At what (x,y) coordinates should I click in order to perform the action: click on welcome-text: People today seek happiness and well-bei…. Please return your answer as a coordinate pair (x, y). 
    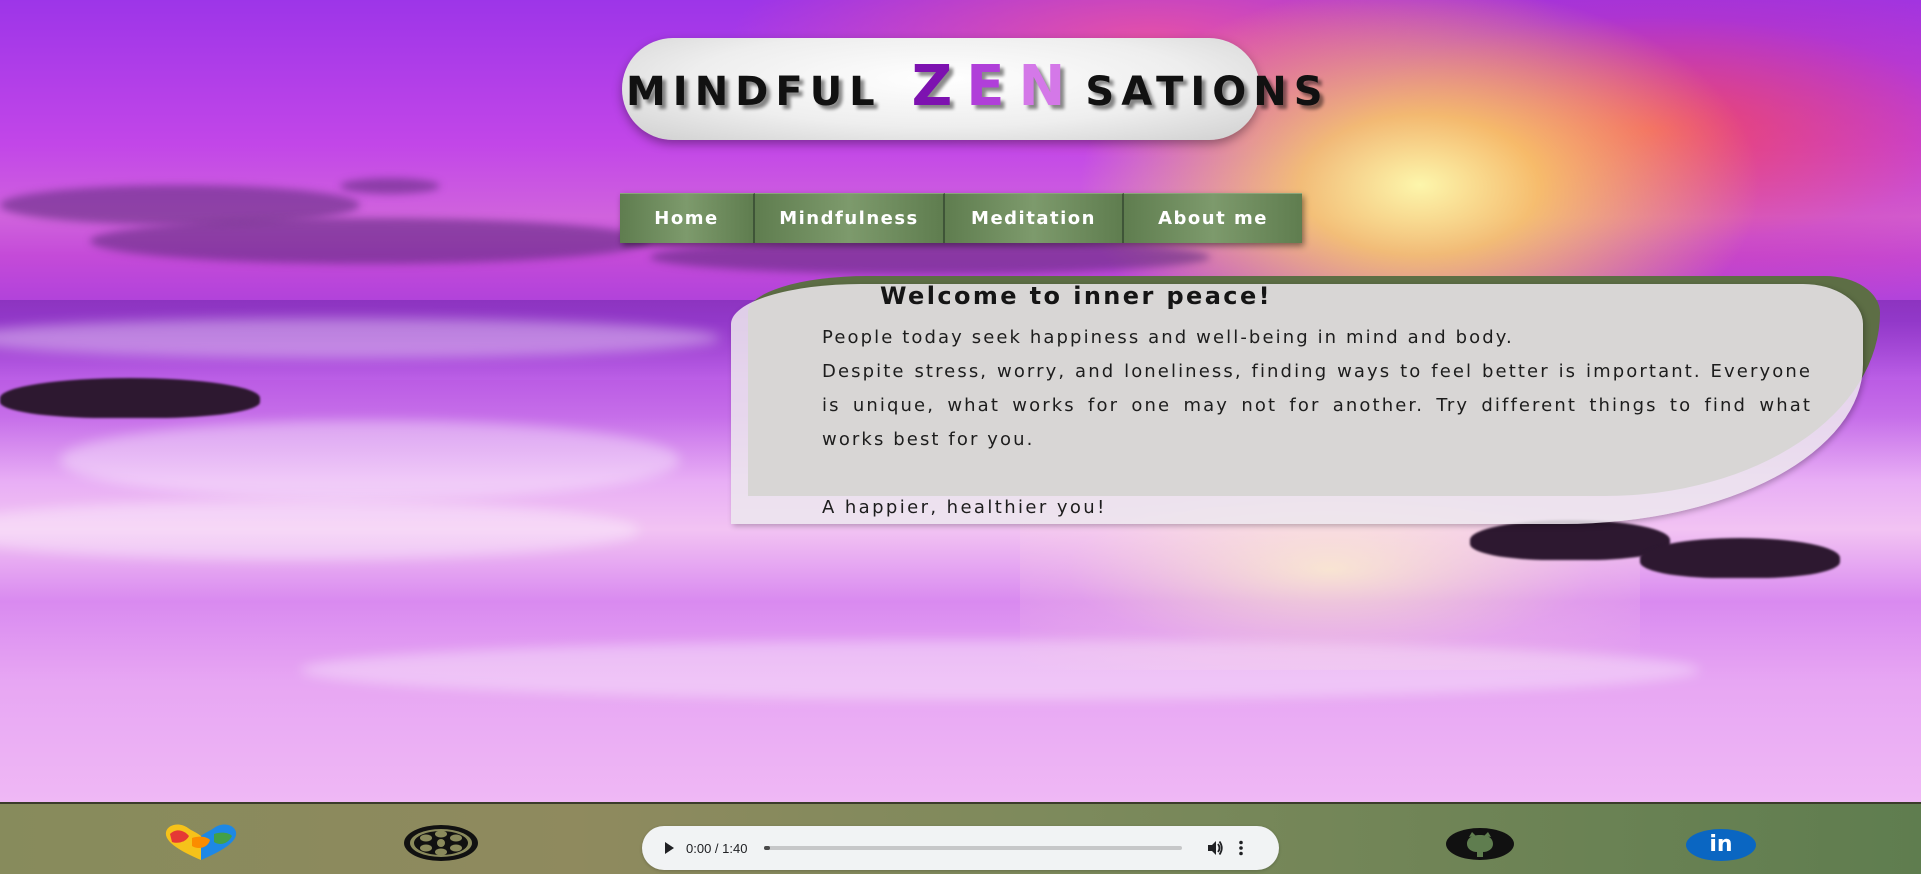
    Looking at the image, I should click on (1317, 389).